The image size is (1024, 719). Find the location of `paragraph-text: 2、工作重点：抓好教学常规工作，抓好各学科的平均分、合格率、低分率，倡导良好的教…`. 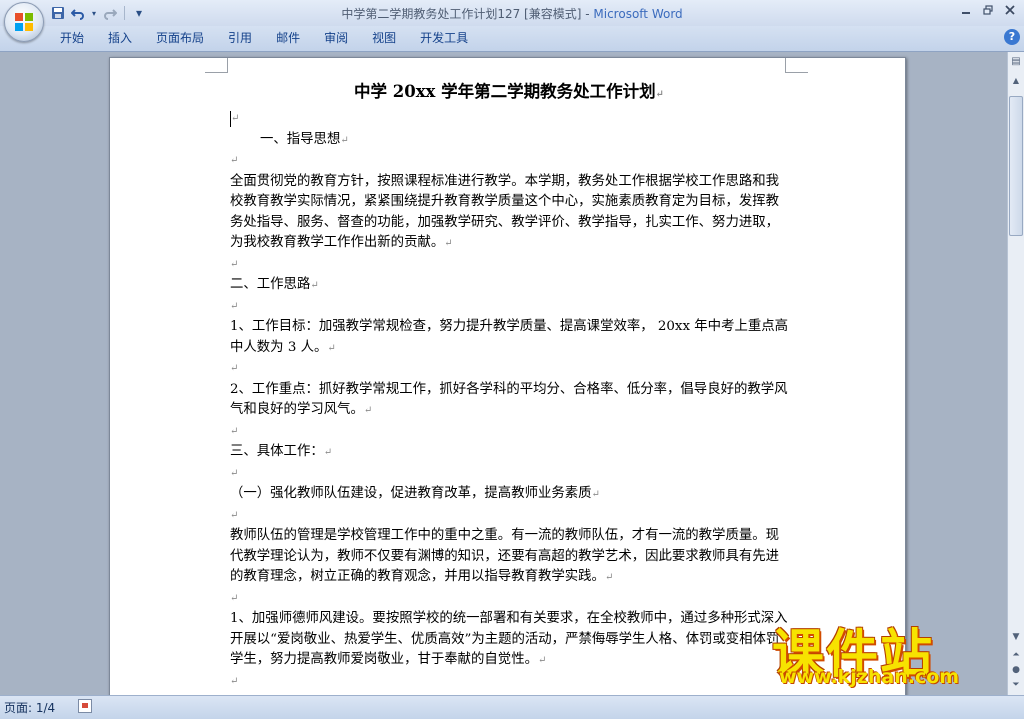

paragraph-text: 2、工作重点：抓好教学常规工作，抓好各学科的平均分、合格率、低分率，倡导良好的教… is located at coordinates (509, 399).